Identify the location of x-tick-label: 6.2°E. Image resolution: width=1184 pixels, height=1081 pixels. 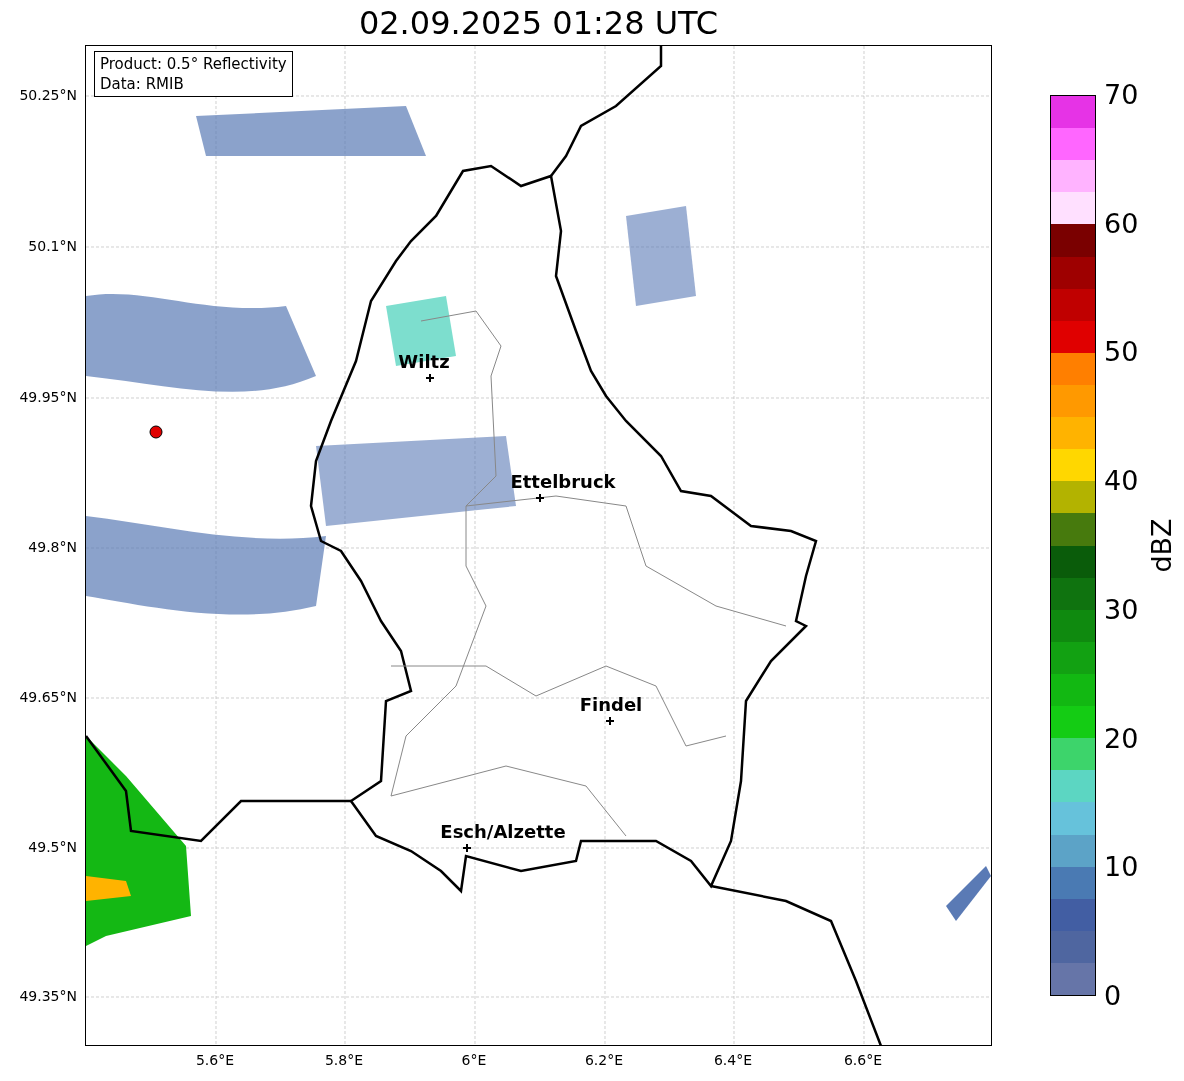
(604, 1060).